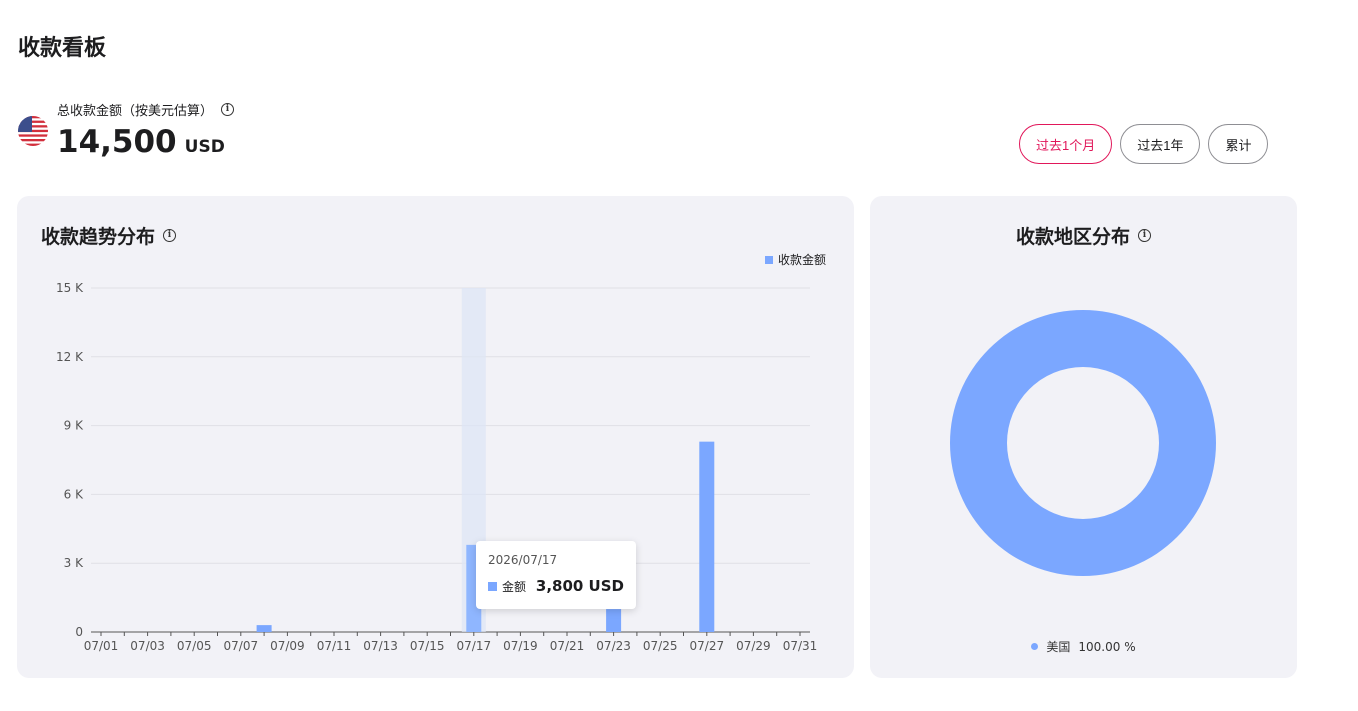 The width and height of the screenshot is (1358, 711). I want to click on x-tick-label: 07/09, so click(287, 646).